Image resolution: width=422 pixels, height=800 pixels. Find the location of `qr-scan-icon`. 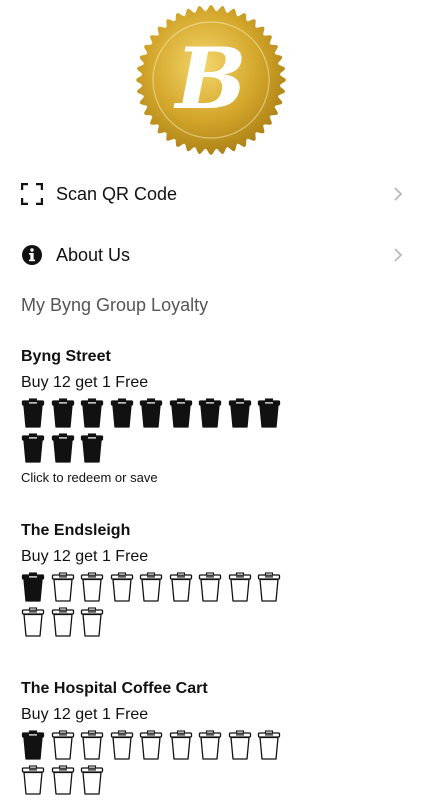

qr-scan-icon is located at coordinates (32, 194).